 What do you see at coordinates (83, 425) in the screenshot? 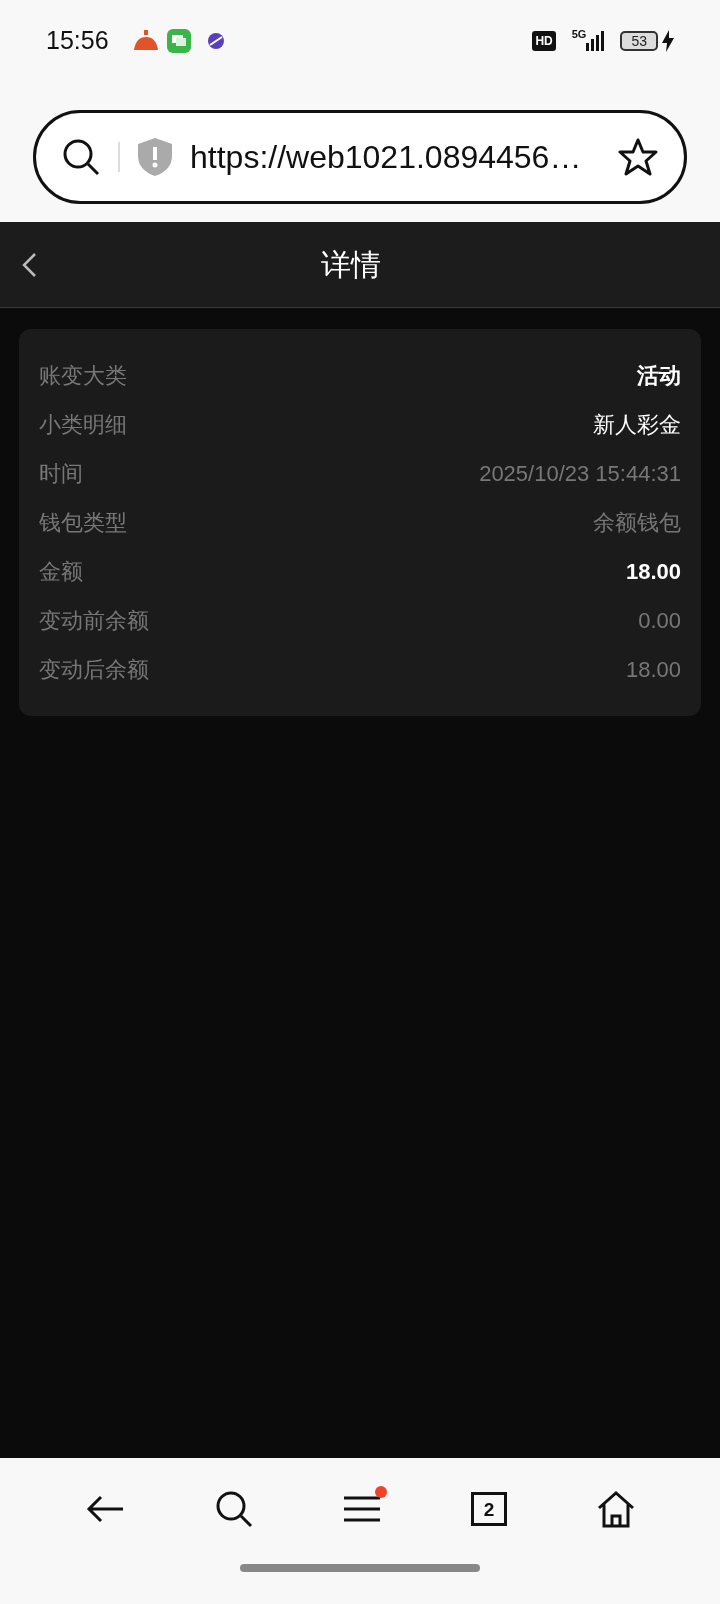
I see `field-label: 小类明细` at bounding box center [83, 425].